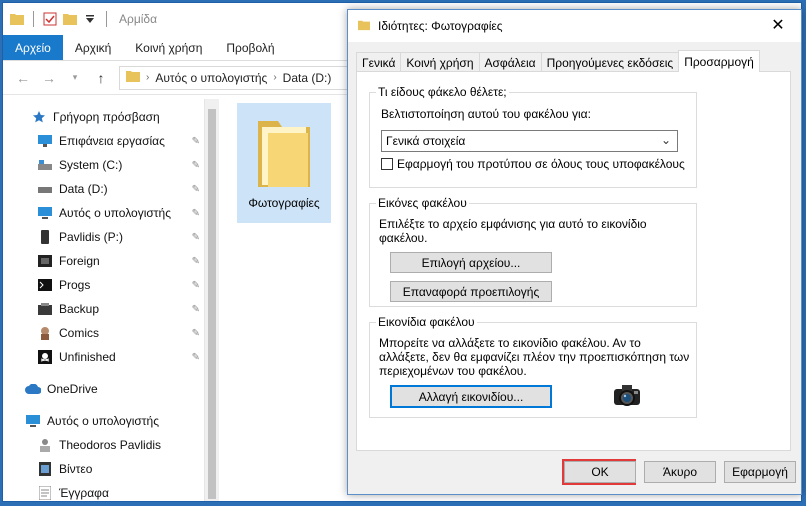  Describe the element at coordinates (510, 62) in the screenshot. I see `tab-security: Ασφάλεια` at that location.